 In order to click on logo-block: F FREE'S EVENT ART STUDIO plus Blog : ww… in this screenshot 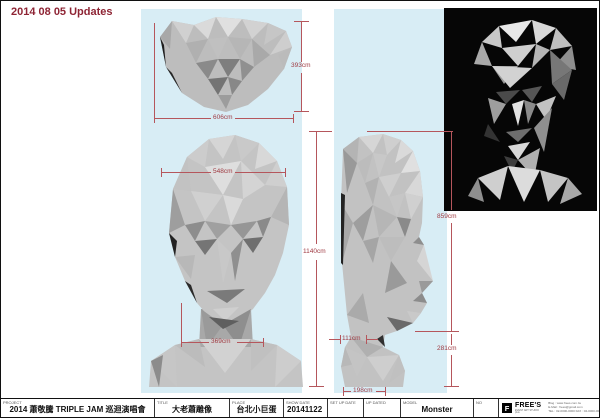, I will do `click(549, 408)`.